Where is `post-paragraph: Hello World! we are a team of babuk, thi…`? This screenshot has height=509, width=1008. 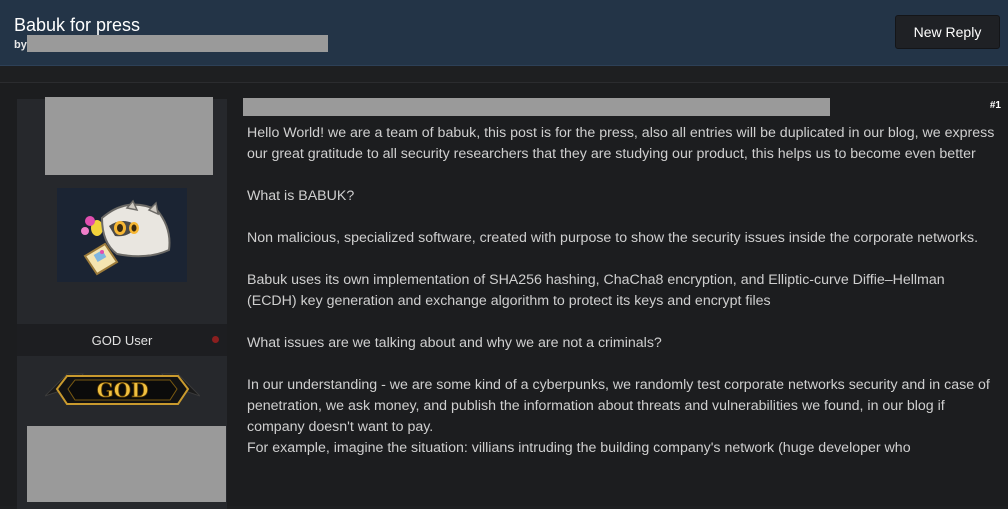 post-paragraph: Hello World! we are a team of babuk, thi… is located at coordinates (621, 143).